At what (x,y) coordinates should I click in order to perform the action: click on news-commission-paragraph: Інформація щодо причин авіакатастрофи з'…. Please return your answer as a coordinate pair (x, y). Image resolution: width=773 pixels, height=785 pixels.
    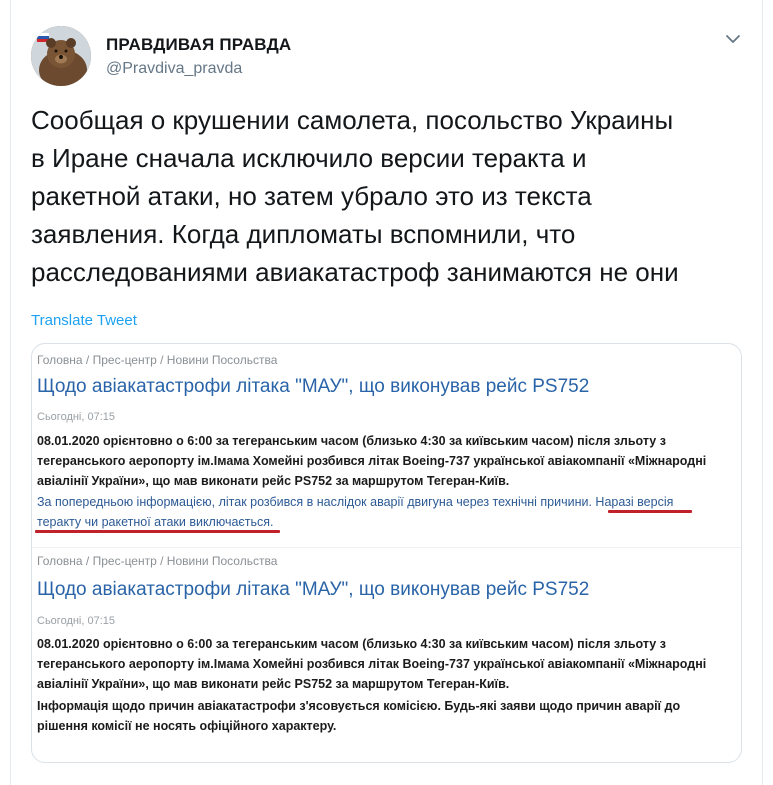
    Looking at the image, I should click on (382, 716).